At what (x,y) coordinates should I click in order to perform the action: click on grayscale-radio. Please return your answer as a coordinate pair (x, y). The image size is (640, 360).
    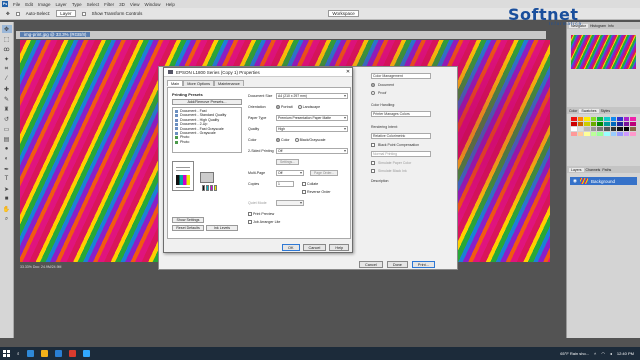
    Looking at the image, I should click on (296, 139).